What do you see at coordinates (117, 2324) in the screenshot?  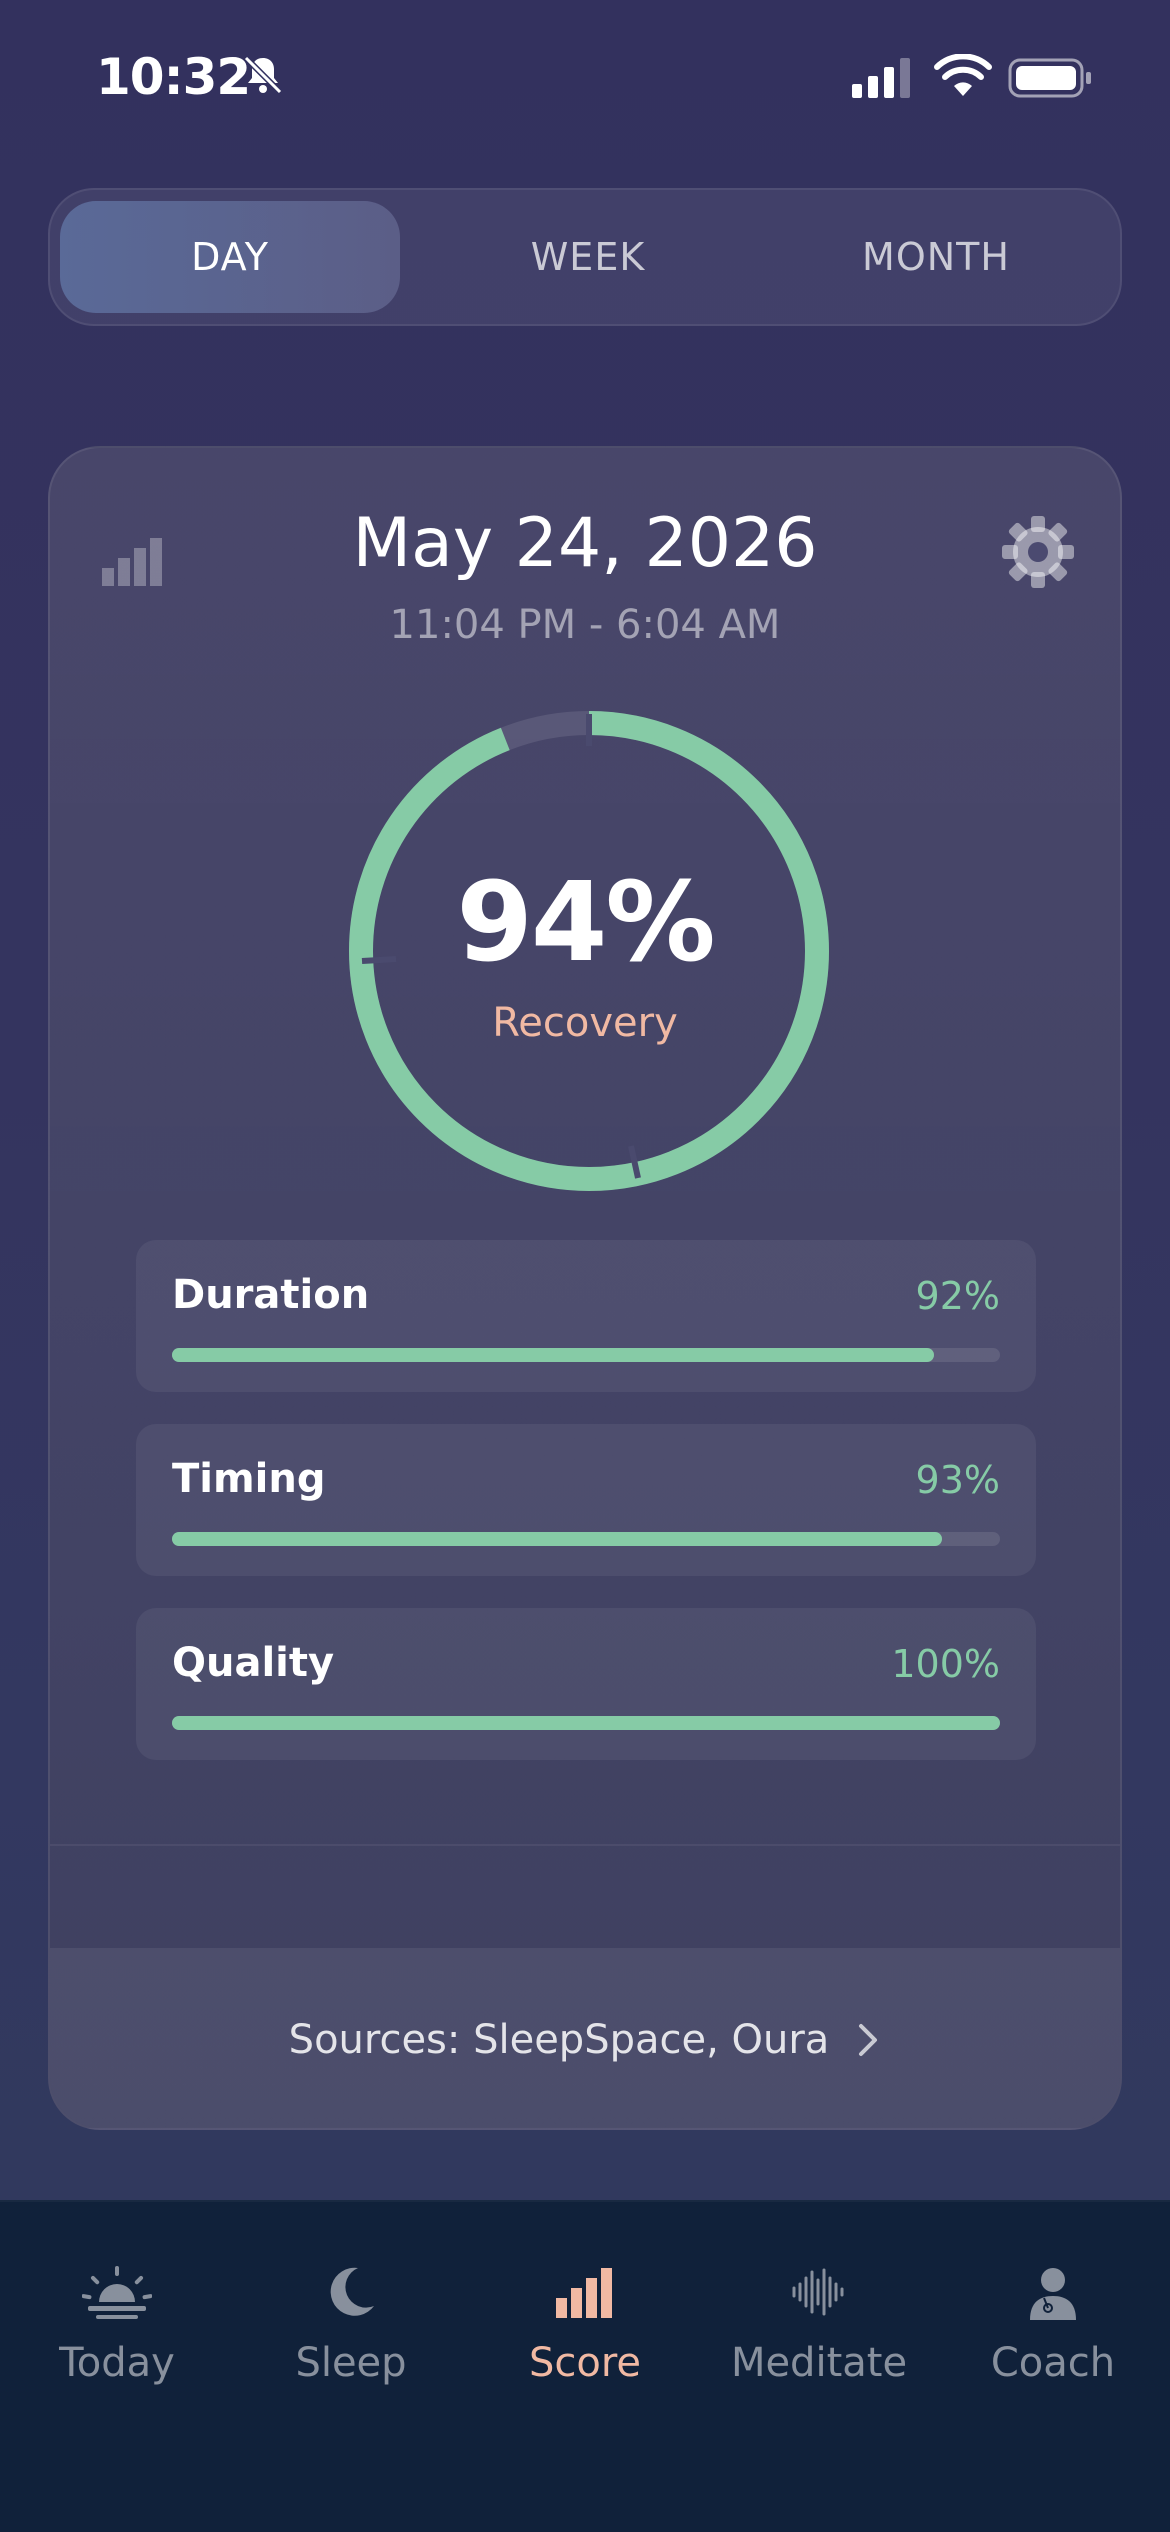 I see `tab-today: Today` at bounding box center [117, 2324].